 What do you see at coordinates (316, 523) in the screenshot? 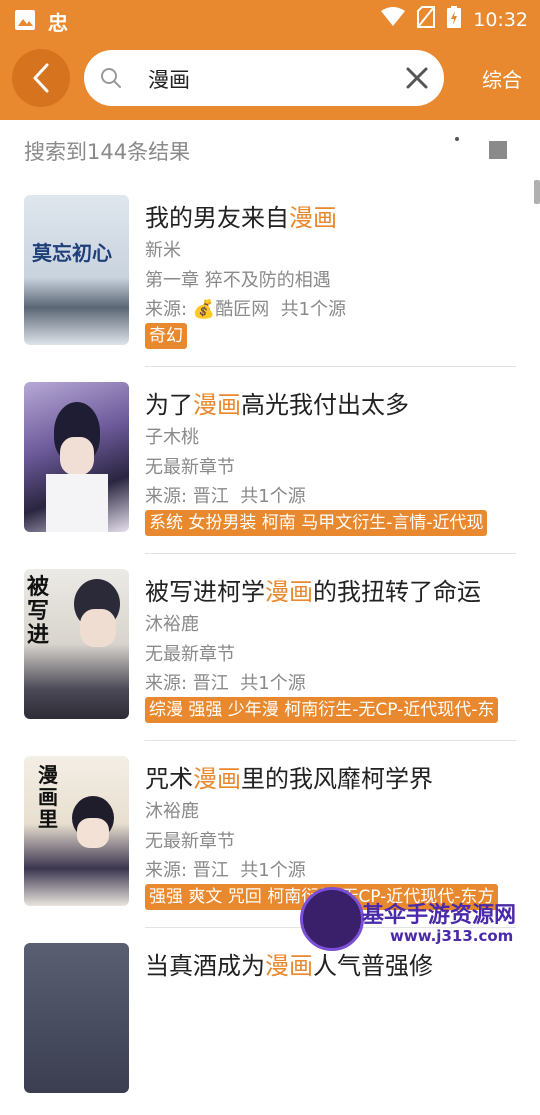
I see `book-tags: 系统 女扮男装 柯南 马甲文衍生-言情-近代现` at bounding box center [316, 523].